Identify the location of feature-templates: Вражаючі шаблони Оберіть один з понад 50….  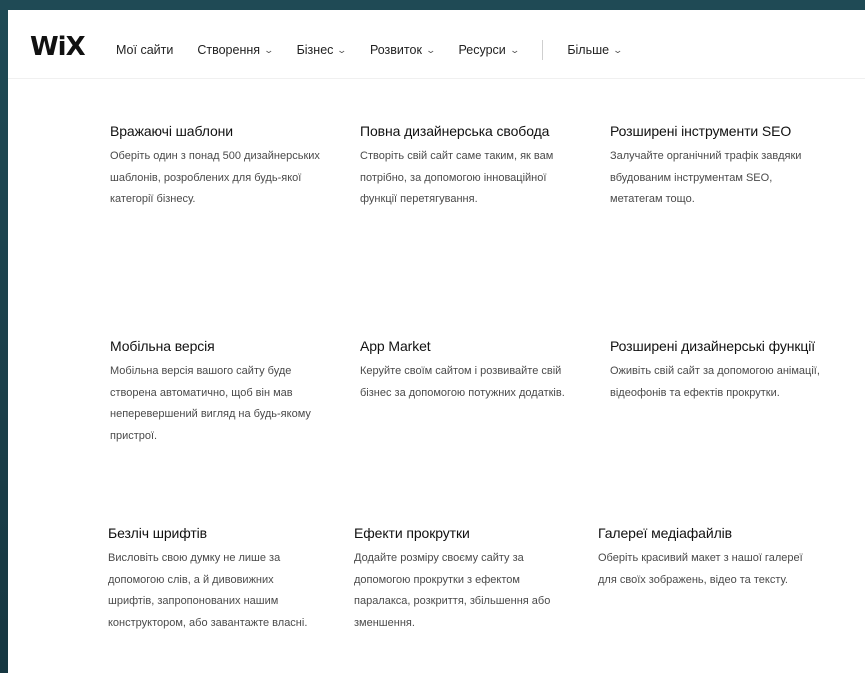
(225, 167).